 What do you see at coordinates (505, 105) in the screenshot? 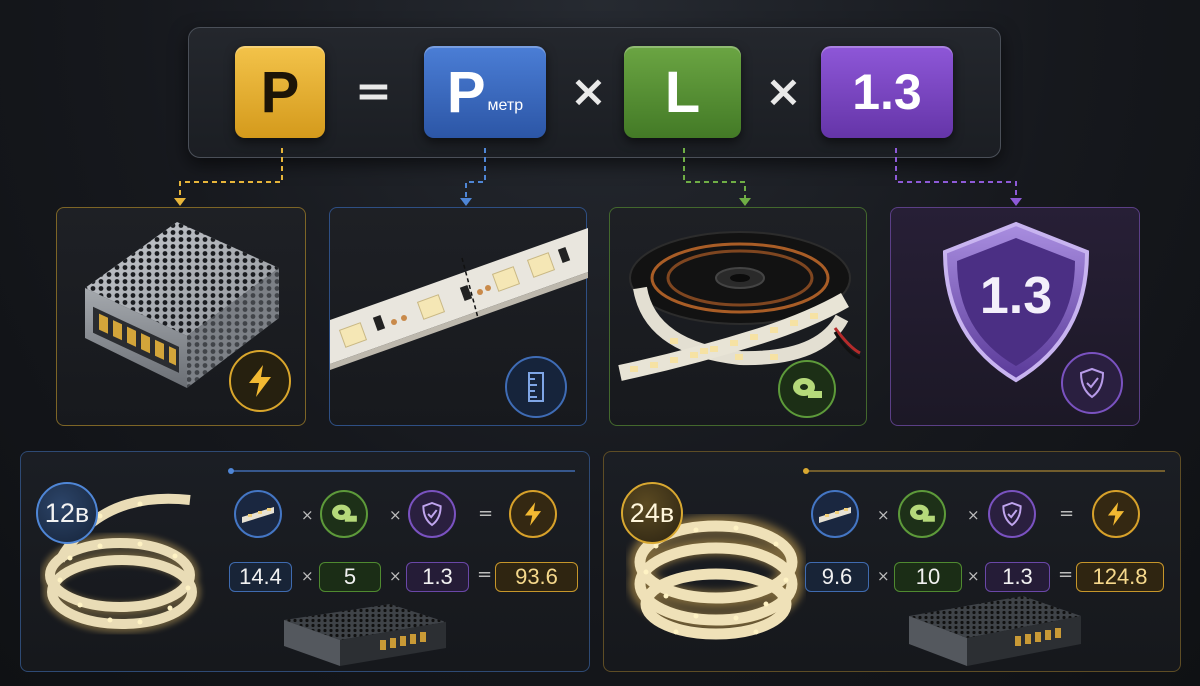
I see `power-per-meter-subscript: метр` at bounding box center [505, 105].